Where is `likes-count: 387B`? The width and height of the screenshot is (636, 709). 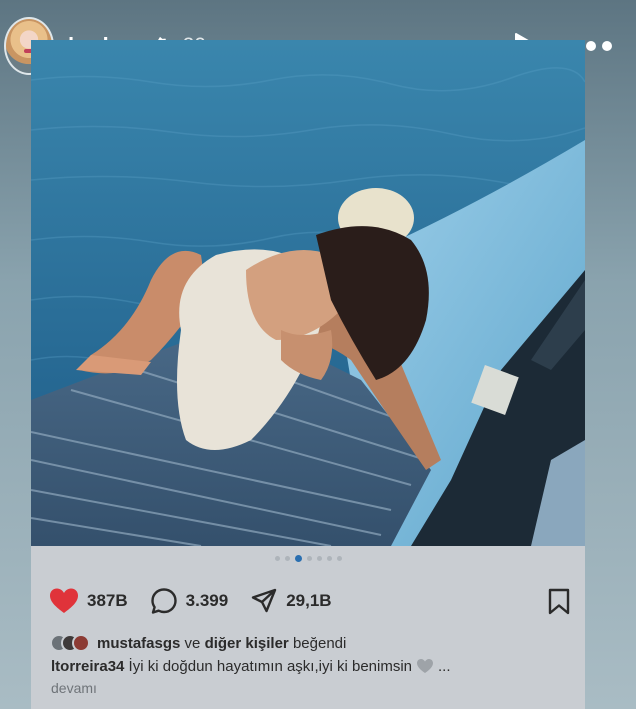
likes-count: 387B is located at coordinates (107, 600).